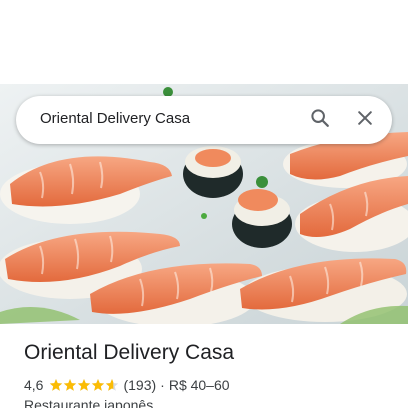 The height and width of the screenshot is (408, 408). Describe the element at coordinates (34, 385) in the screenshot. I see `rating-value: 4,6` at that location.